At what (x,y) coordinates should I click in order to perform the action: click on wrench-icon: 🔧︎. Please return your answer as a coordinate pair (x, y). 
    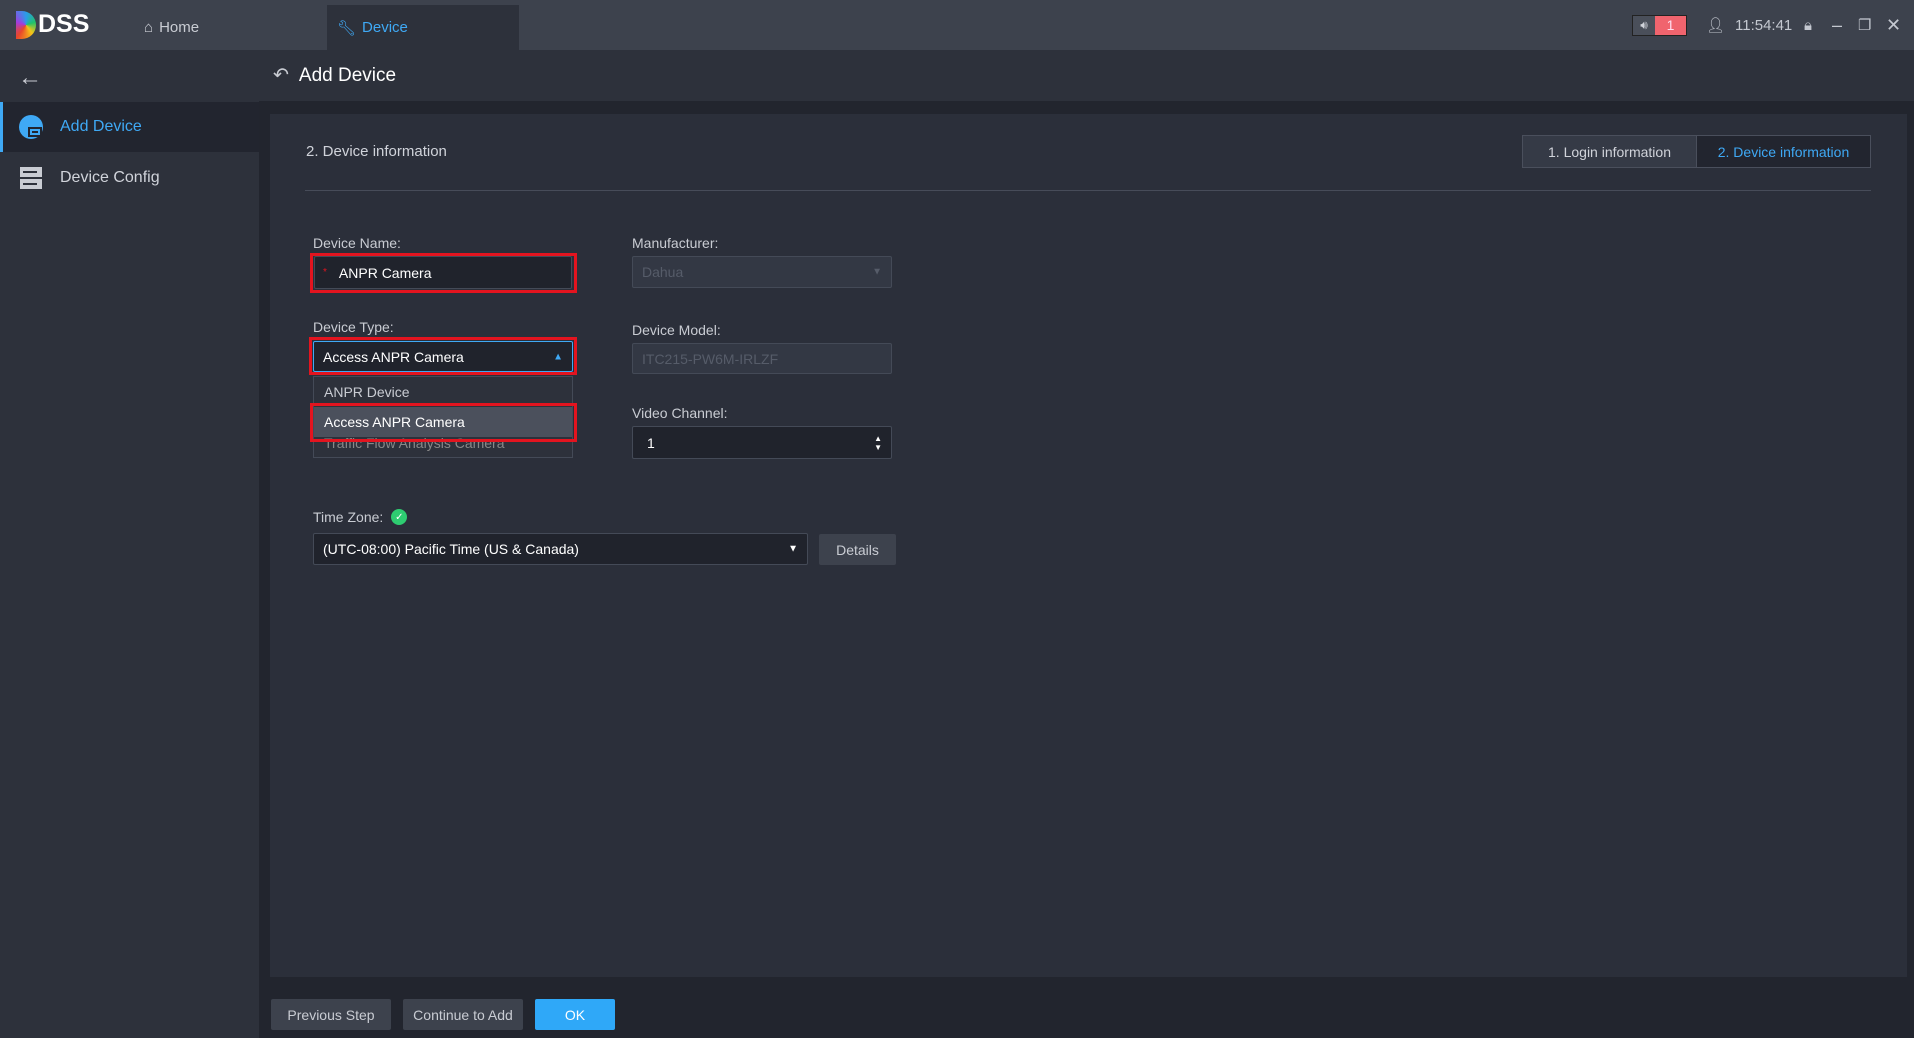
    Looking at the image, I should click on (347, 28).